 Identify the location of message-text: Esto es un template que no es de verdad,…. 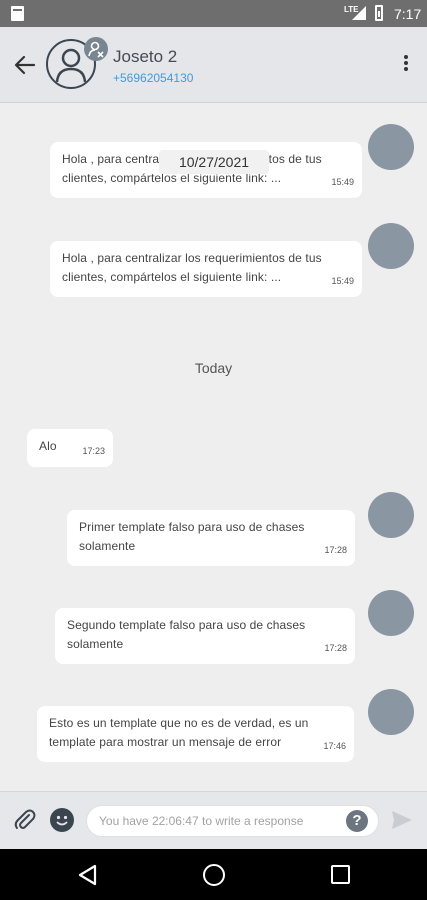
(179, 732).